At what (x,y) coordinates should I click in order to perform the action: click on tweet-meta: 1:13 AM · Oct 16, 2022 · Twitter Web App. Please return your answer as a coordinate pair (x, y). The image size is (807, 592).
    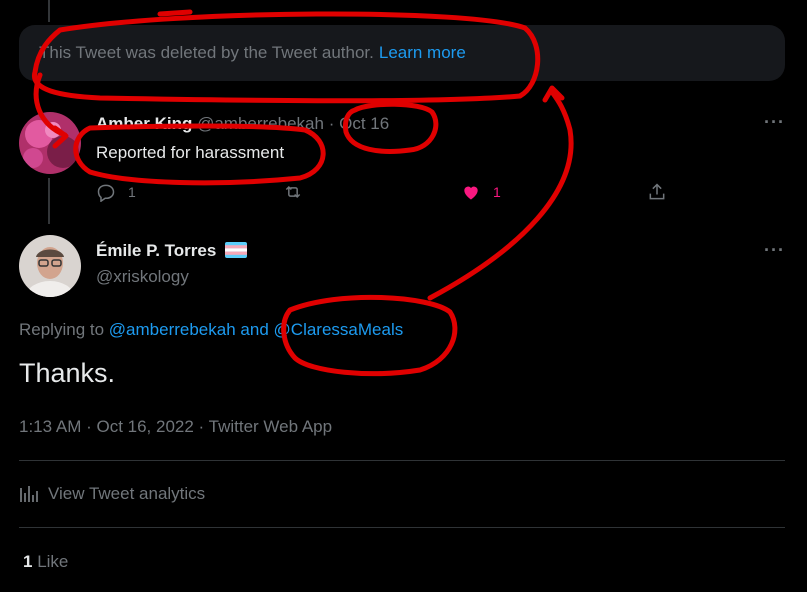
    Looking at the image, I should click on (175, 427).